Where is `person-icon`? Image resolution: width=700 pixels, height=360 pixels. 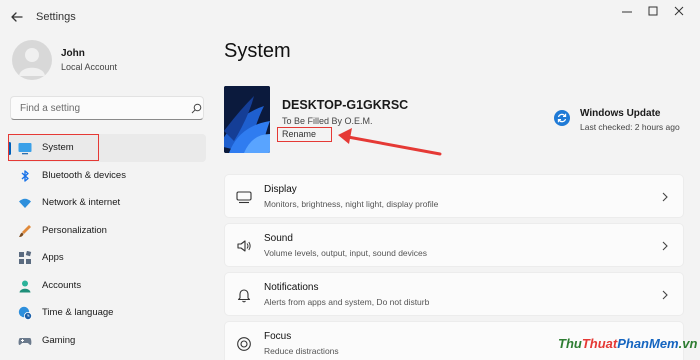
person-icon is located at coordinates (25, 286).